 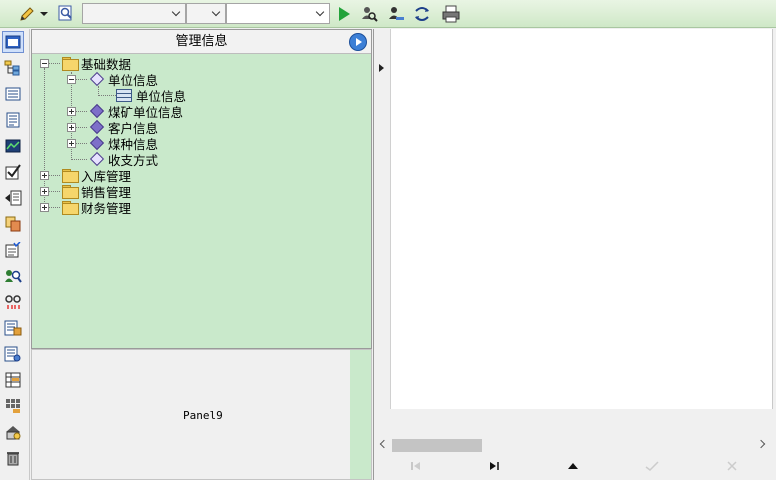 I want to click on tree-panel-title: 管理信息, so click(x=201, y=41).